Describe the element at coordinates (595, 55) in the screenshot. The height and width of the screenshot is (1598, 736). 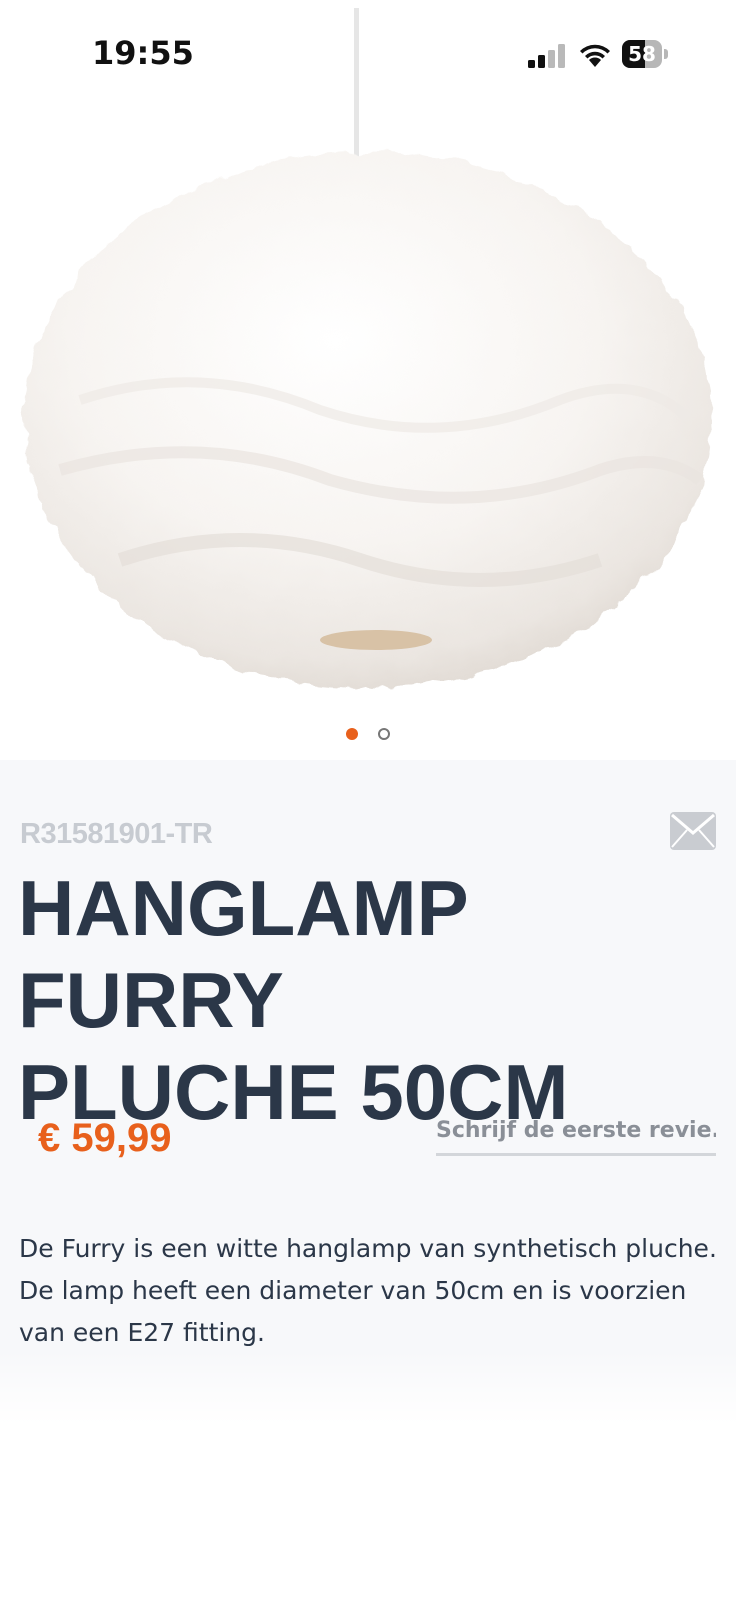
I see `wifi-icon` at that location.